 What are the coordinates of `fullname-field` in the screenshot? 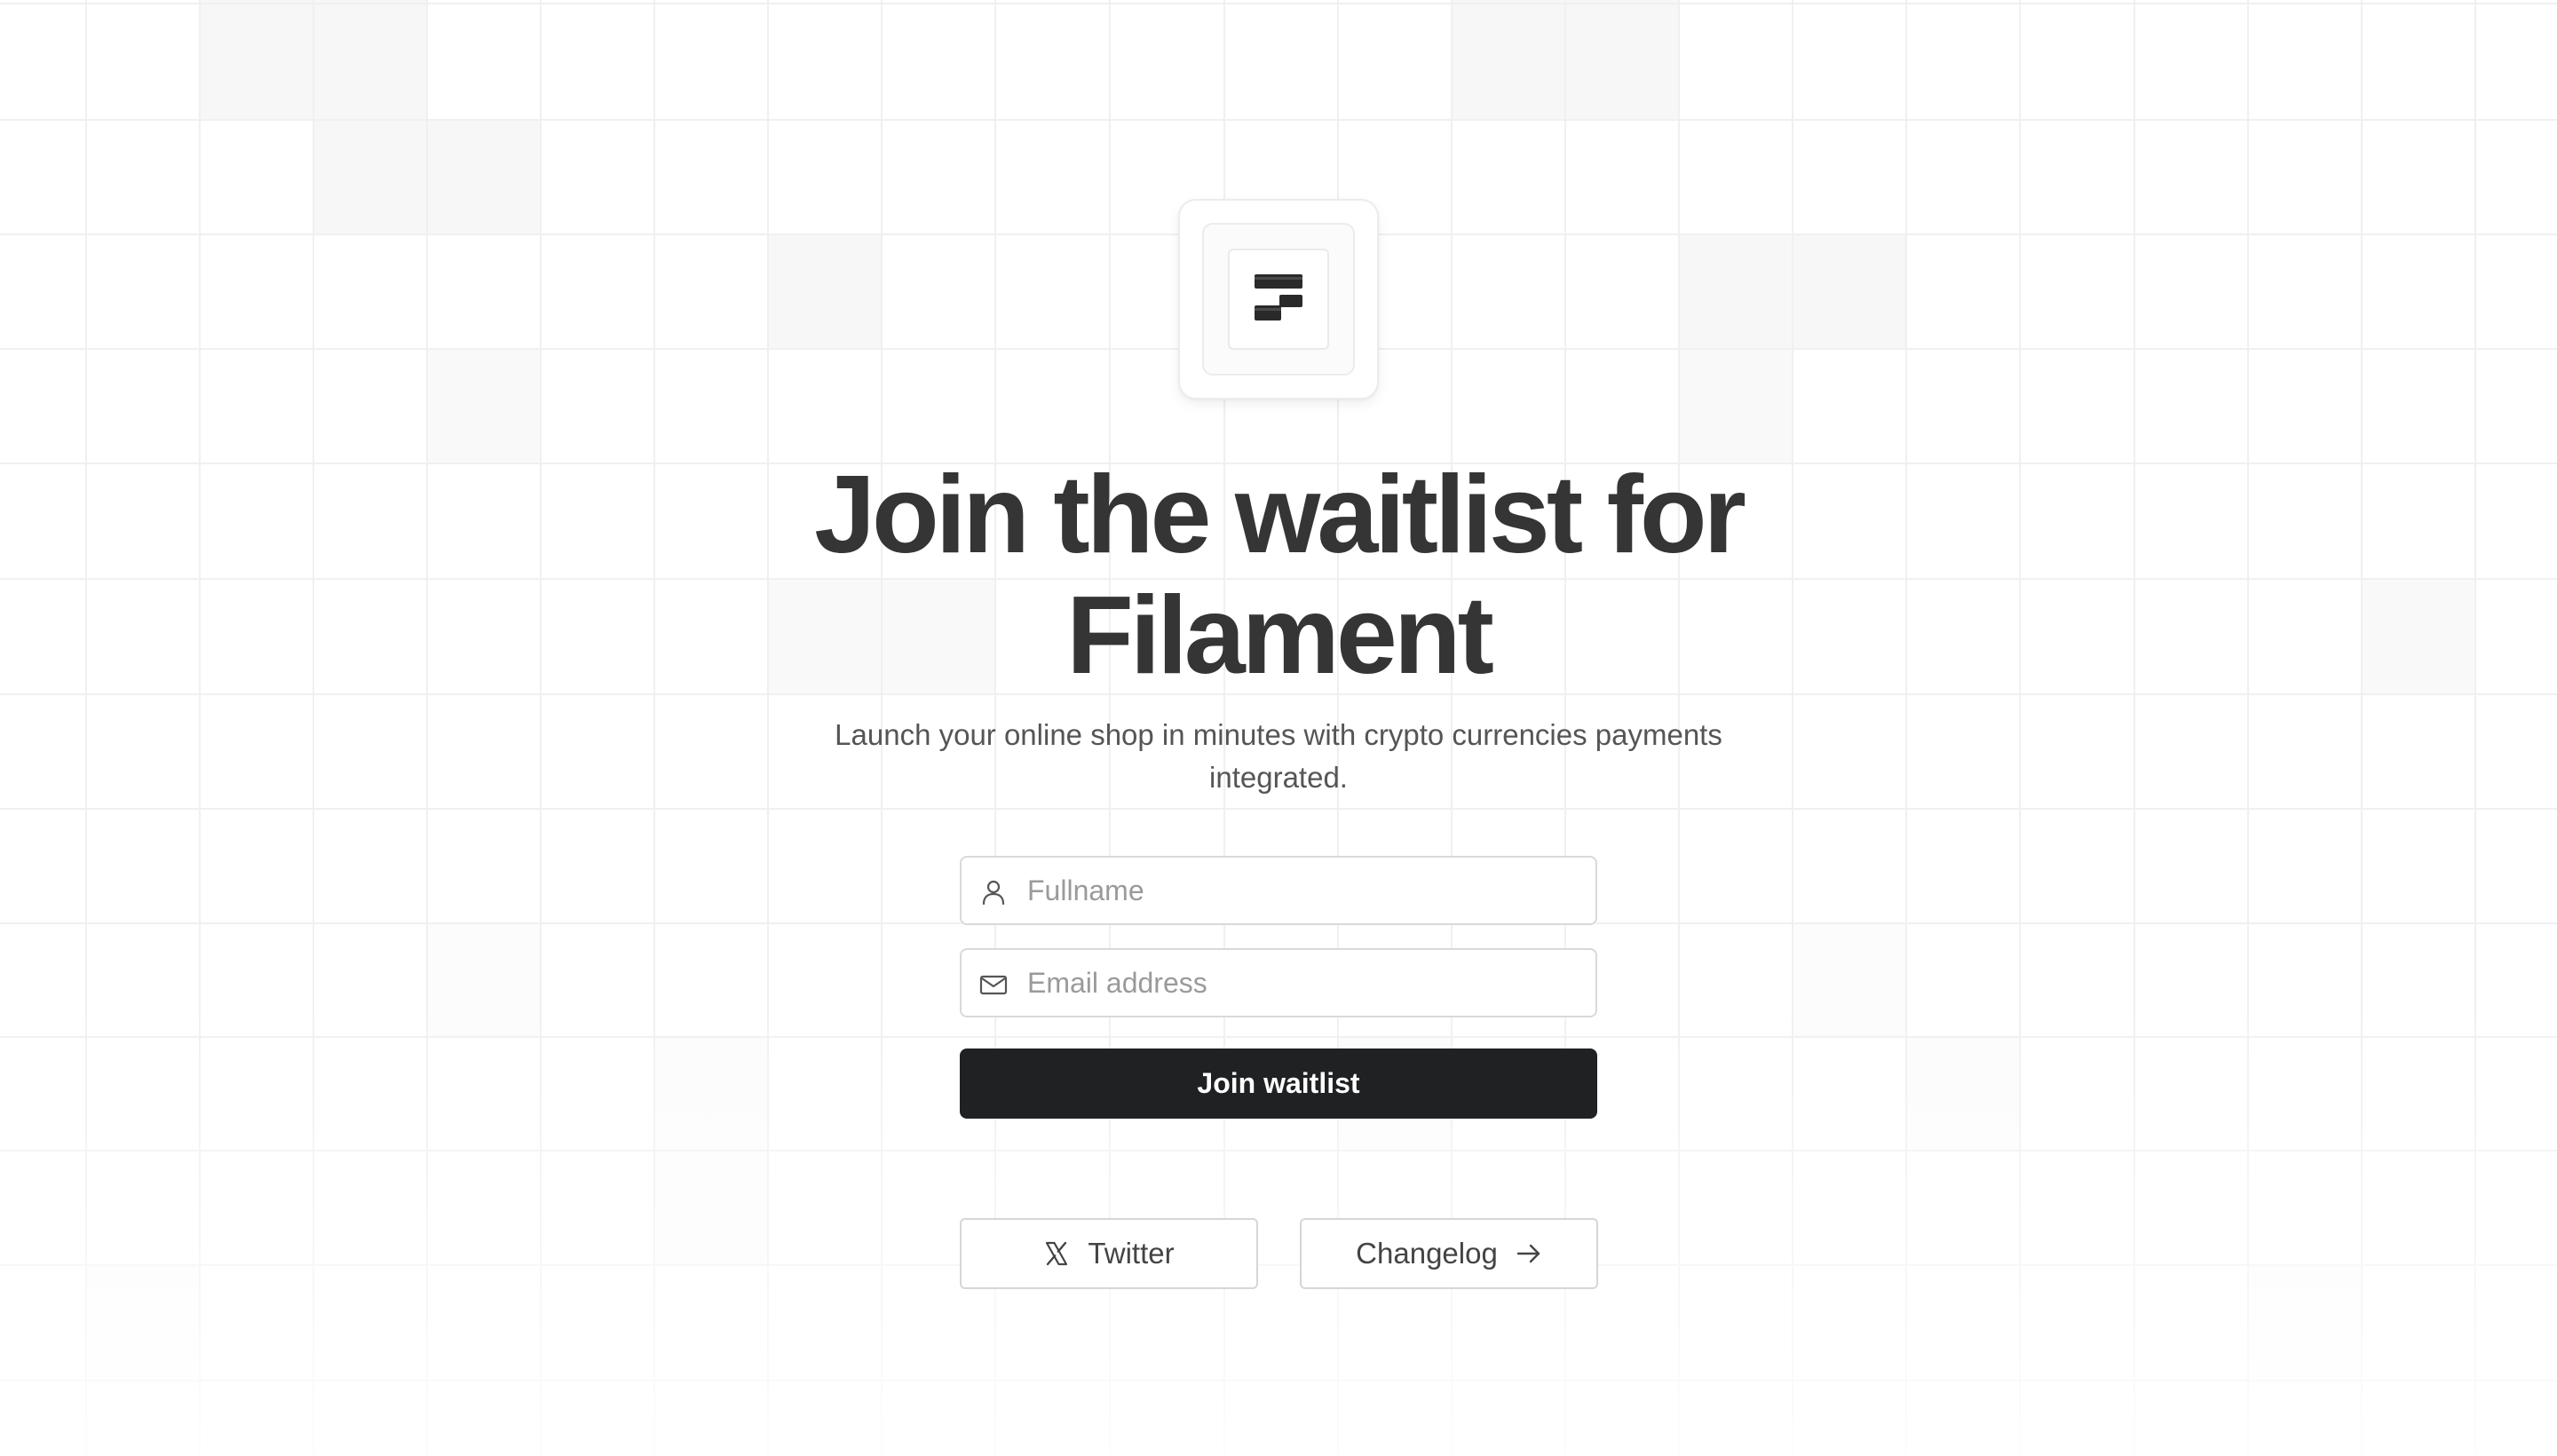 It's located at (1278, 890).